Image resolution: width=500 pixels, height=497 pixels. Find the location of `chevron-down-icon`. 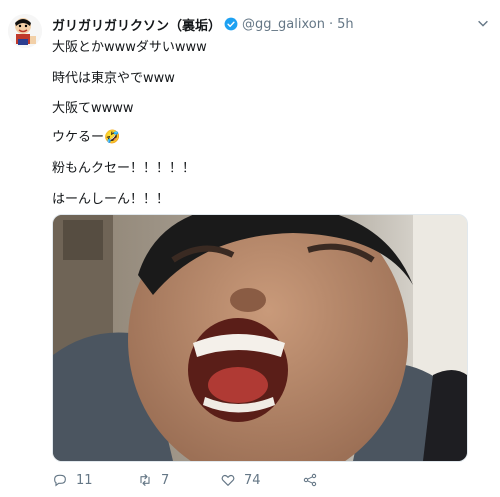

chevron-down-icon is located at coordinates (483, 23).